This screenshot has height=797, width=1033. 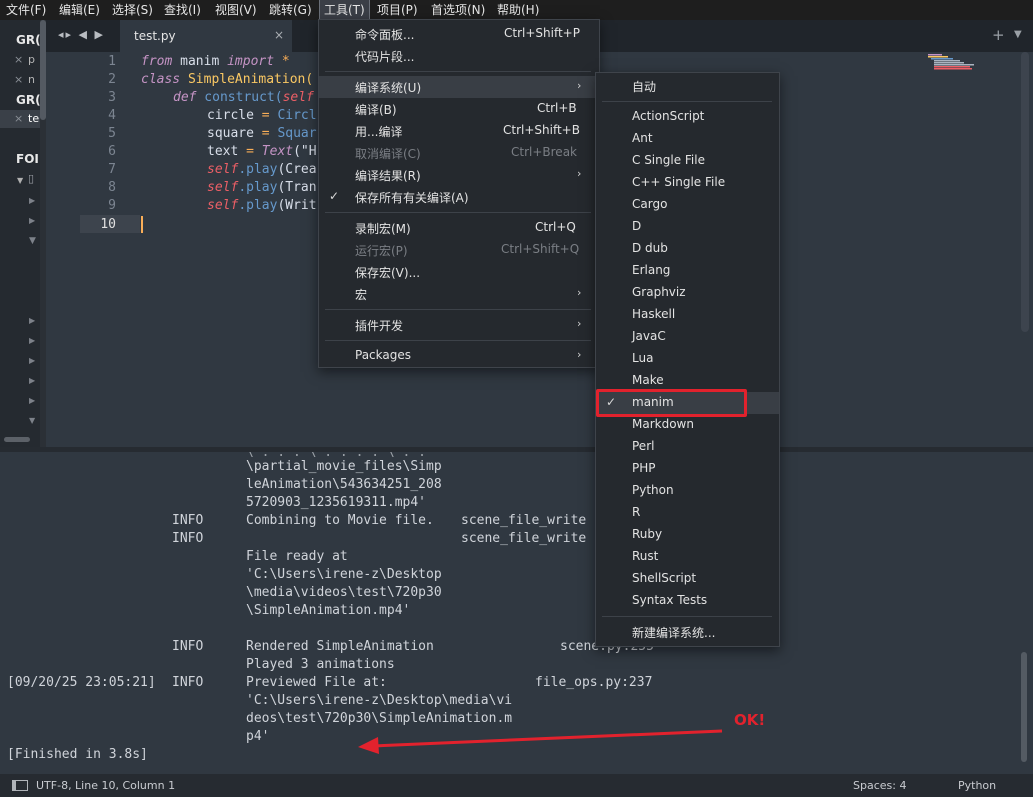 What do you see at coordinates (206, 36) in the screenshot?
I see `tab-test-py: test.py ×` at bounding box center [206, 36].